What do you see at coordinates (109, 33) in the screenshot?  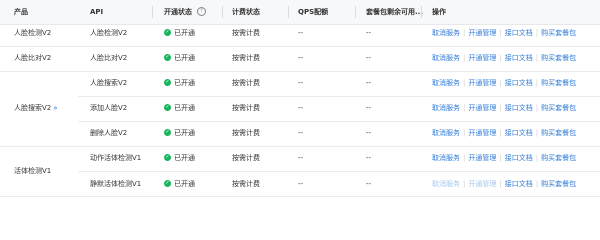 I see `api-name: 人脸检测V2` at bounding box center [109, 33].